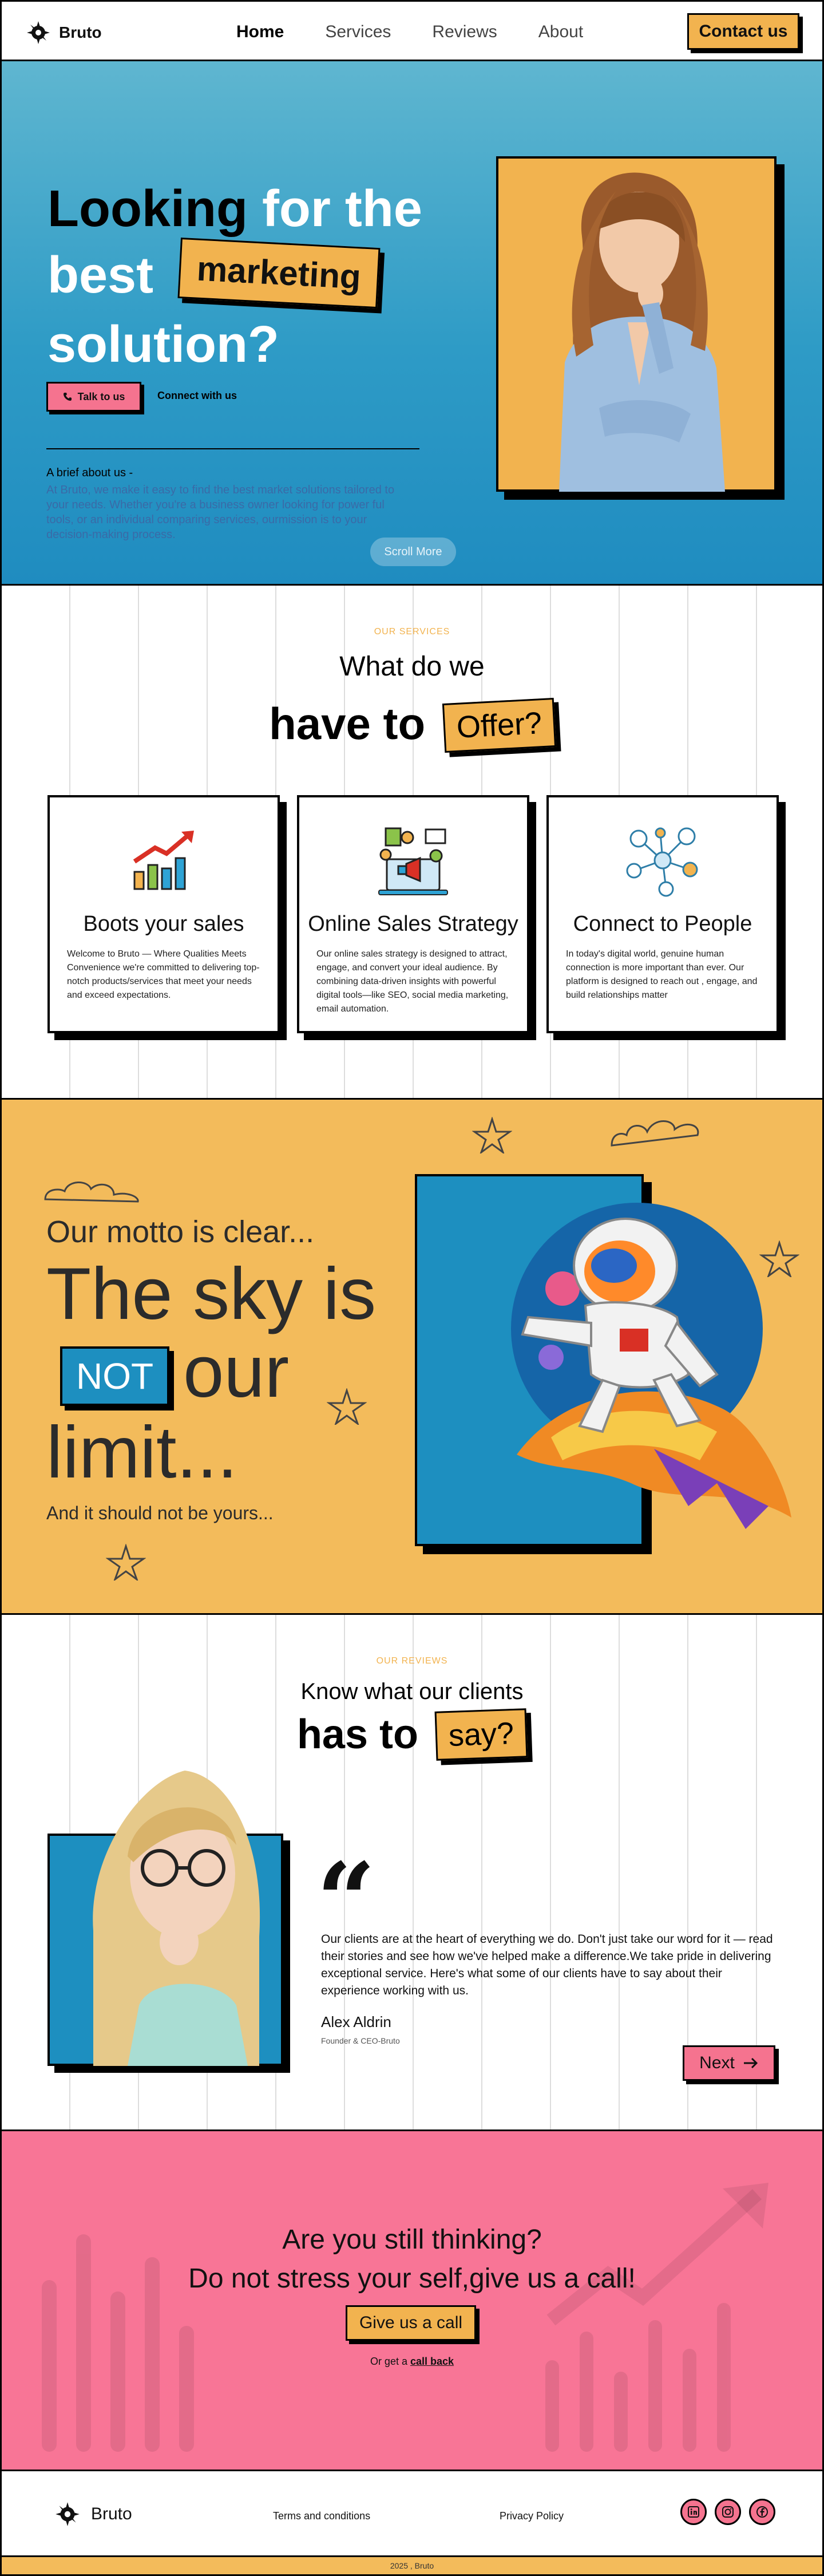 Image resolution: width=824 pixels, height=2576 pixels. I want to click on motto-not-tag: NOT, so click(115, 1376).